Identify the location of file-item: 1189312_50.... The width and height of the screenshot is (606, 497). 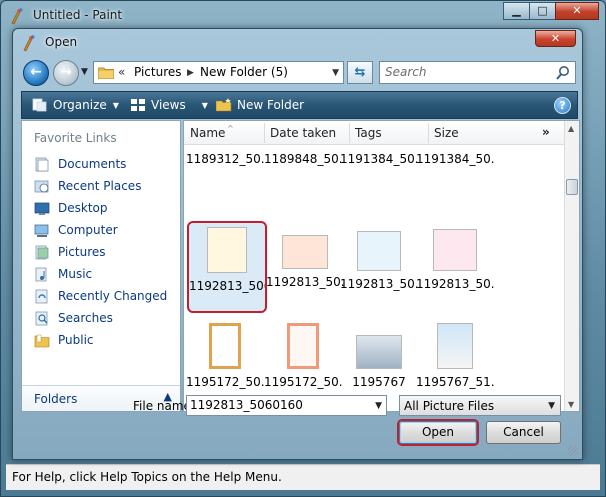
(225, 159).